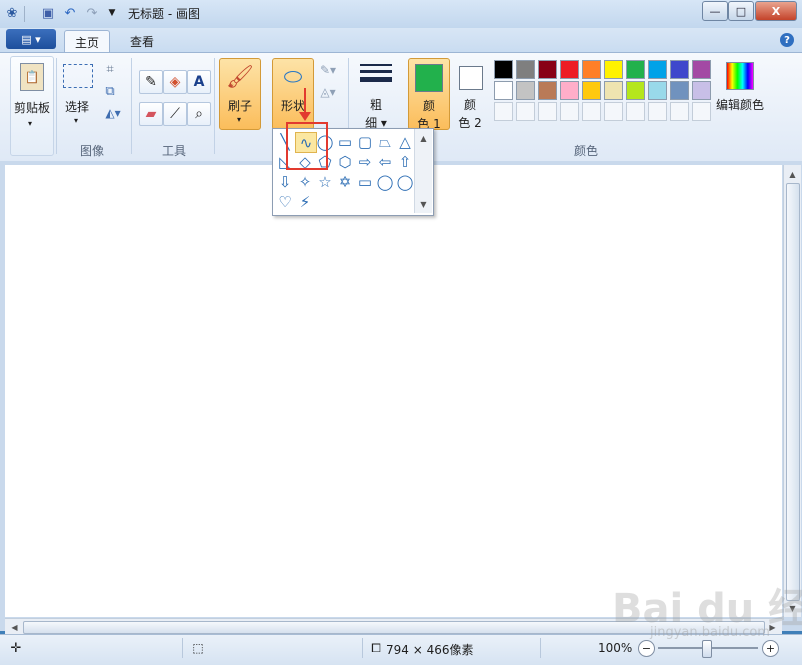 Image resolution: width=802 pixels, height=665 pixels. Describe the element at coordinates (142, 41) in the screenshot. I see `tab-view: 查看` at that location.